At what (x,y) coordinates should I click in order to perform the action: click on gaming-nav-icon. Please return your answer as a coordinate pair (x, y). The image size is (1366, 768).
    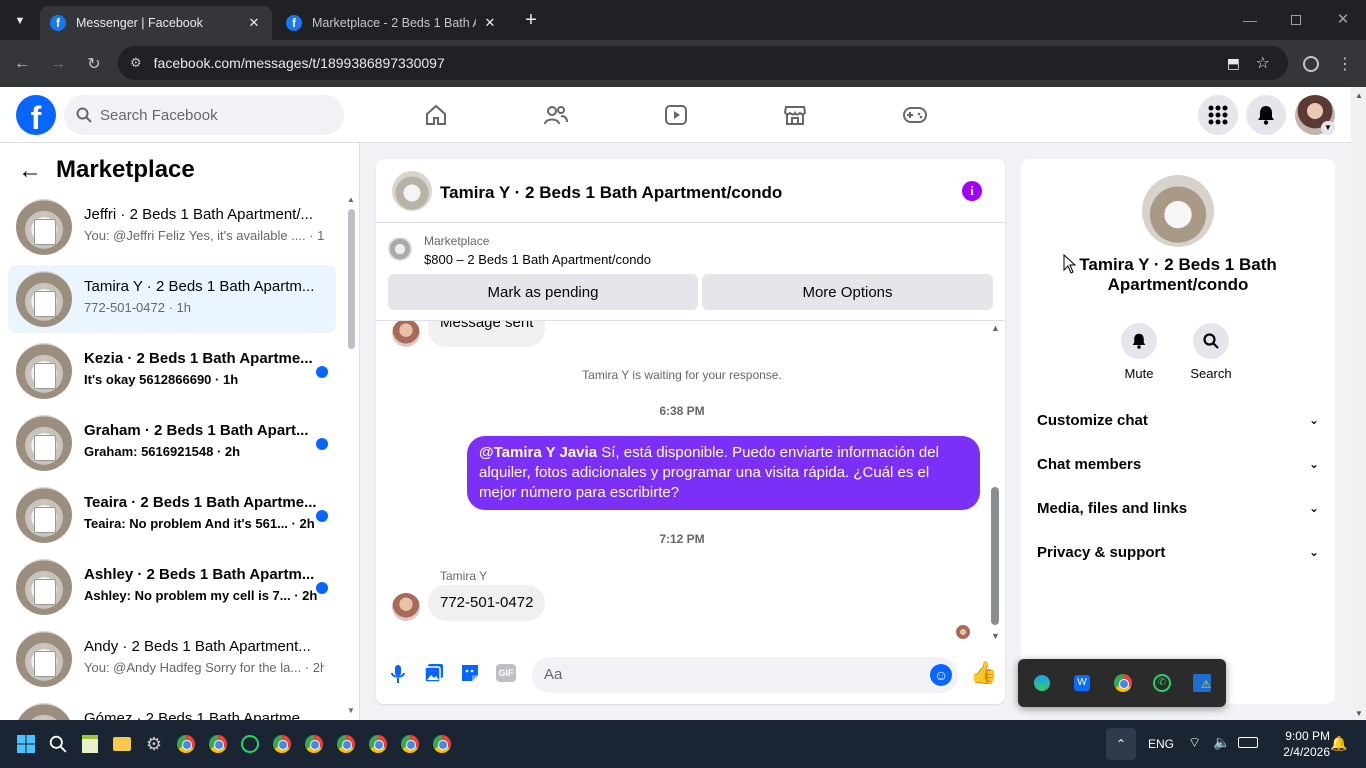
    Looking at the image, I should click on (915, 115).